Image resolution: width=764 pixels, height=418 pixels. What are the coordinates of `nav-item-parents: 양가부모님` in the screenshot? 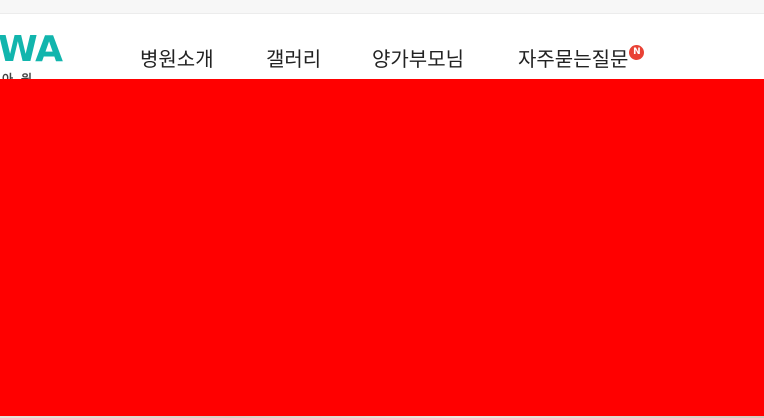 It's located at (418, 59).